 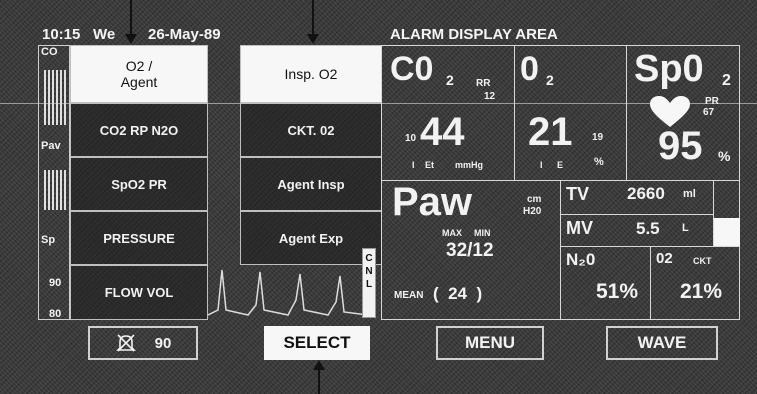 What do you see at coordinates (541, 165) in the screenshot?
I see `o2-footer-i: I` at bounding box center [541, 165].